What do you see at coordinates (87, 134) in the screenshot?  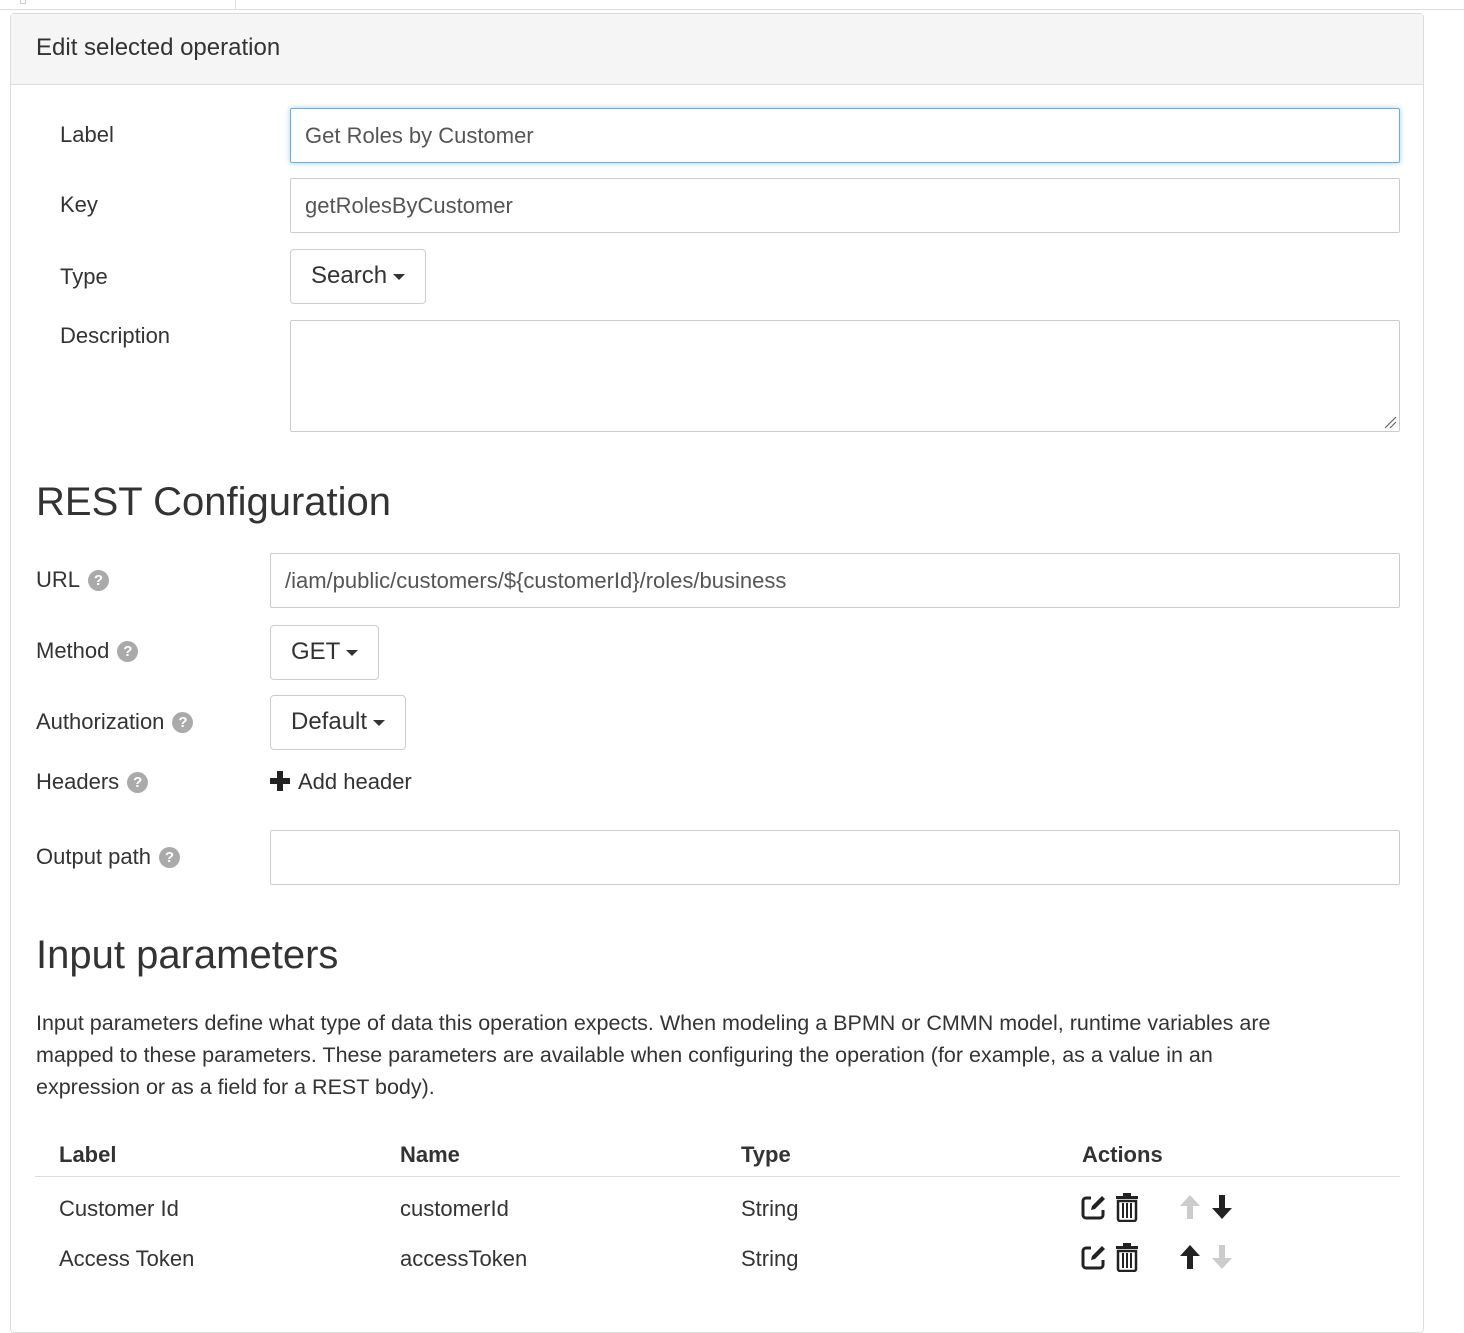 I see `label-field-label: Label` at bounding box center [87, 134].